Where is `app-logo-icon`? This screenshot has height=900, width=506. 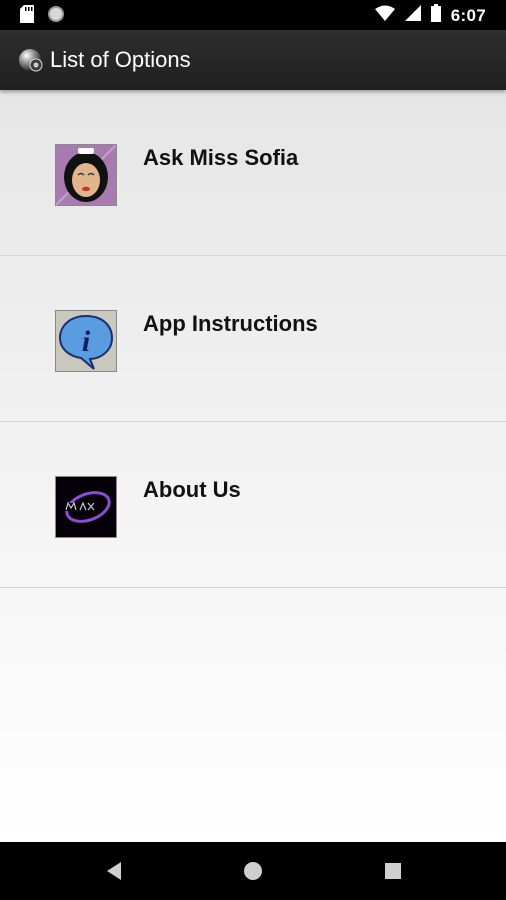 app-logo-icon is located at coordinates (31, 61).